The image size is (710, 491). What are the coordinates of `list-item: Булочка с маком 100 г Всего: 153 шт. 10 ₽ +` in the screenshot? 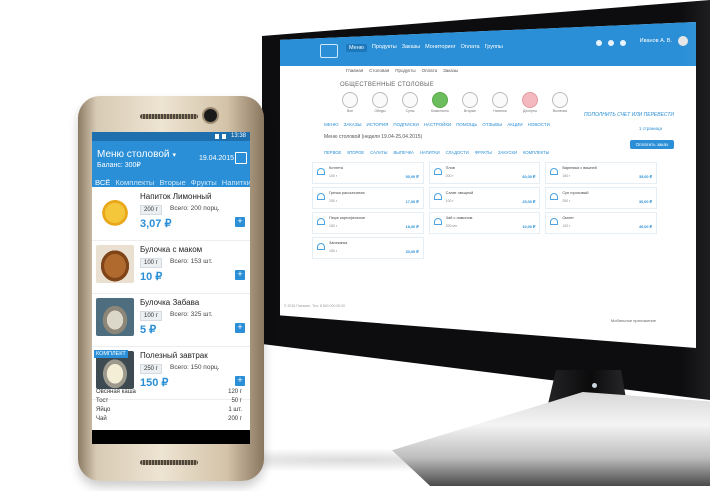 It's located at (171, 267).